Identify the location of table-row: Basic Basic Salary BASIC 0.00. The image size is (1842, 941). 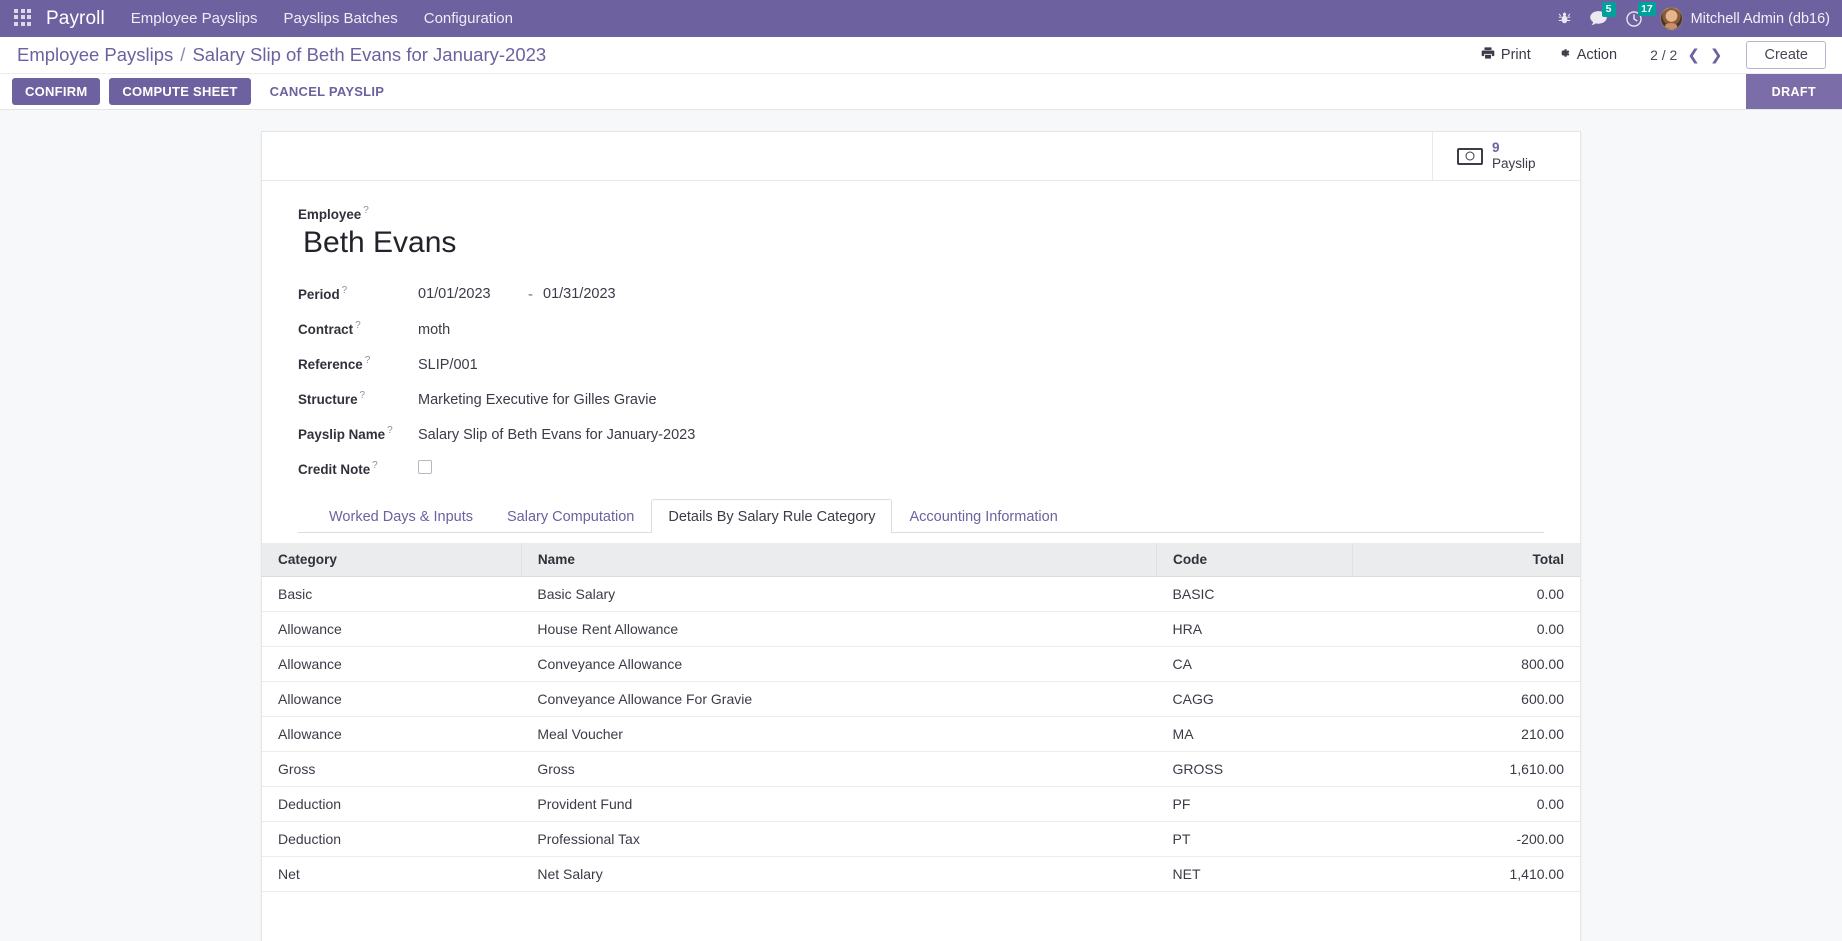
(921, 594).